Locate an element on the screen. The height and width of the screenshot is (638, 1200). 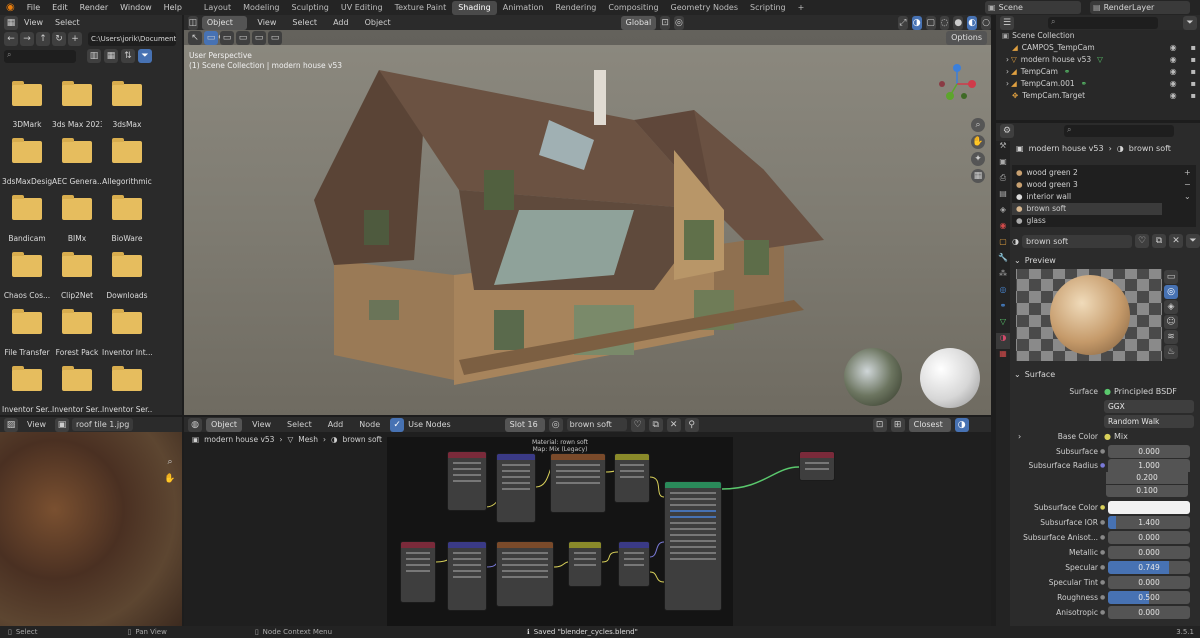
back-icon: ← is located at coordinates (11, 39).